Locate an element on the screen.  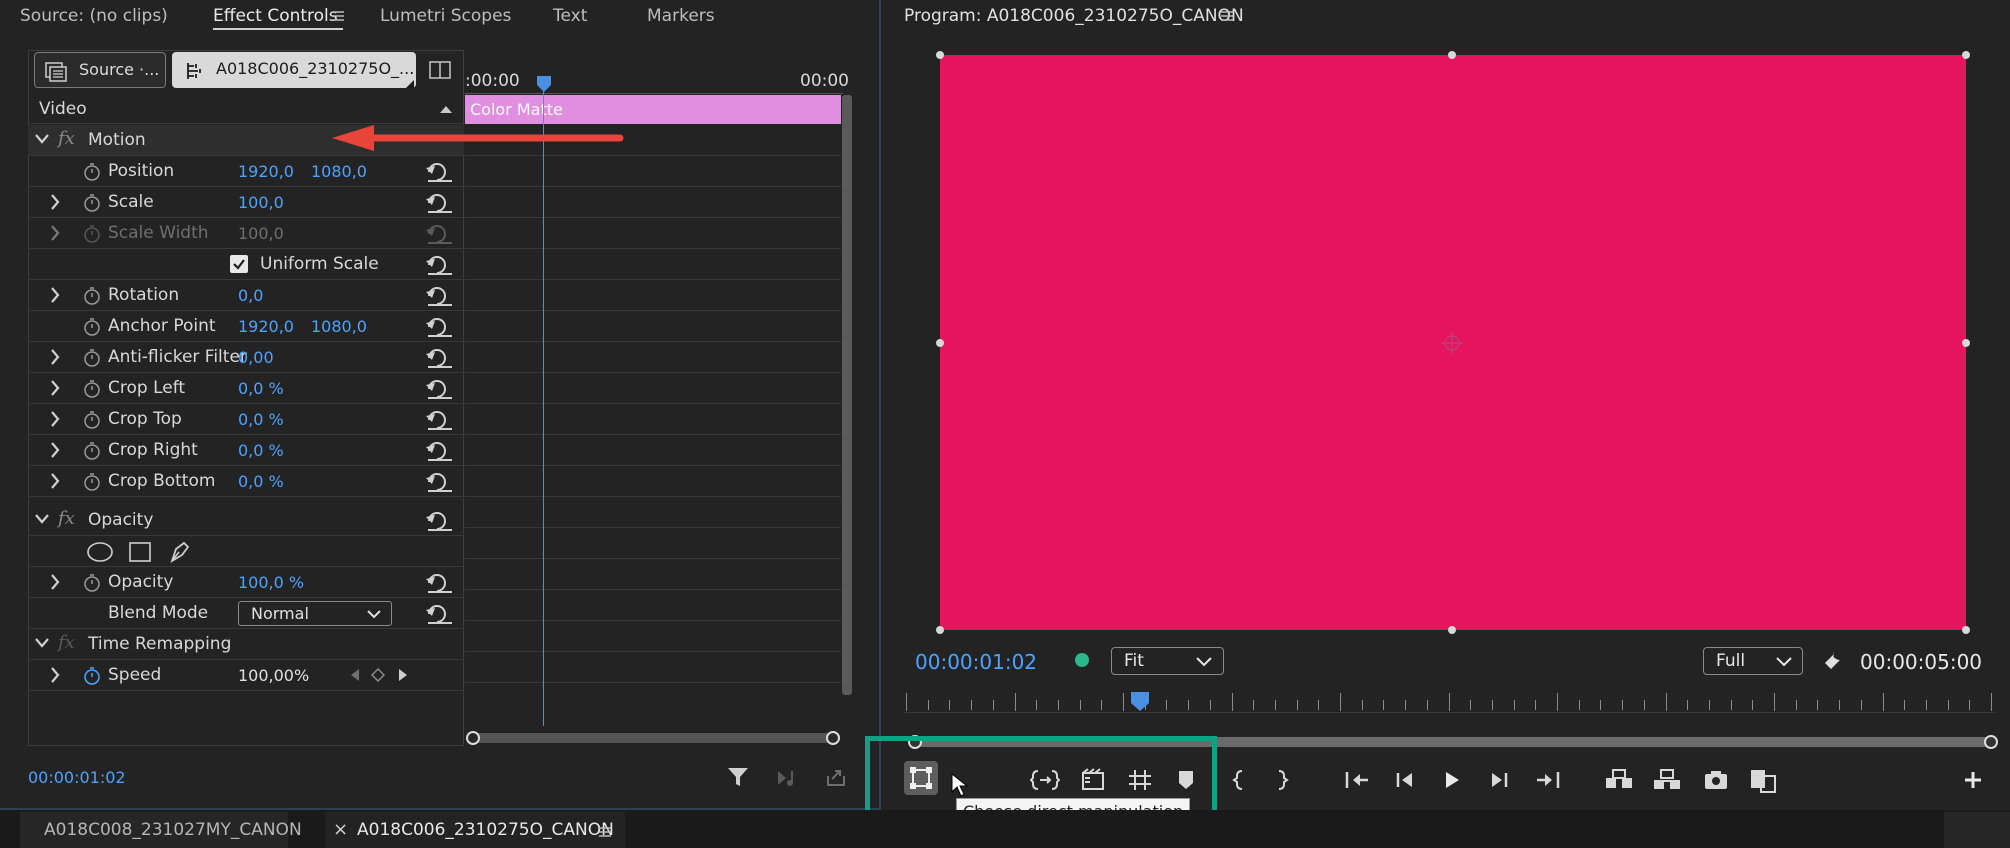
pen-mask-icon is located at coordinates (180, 552).